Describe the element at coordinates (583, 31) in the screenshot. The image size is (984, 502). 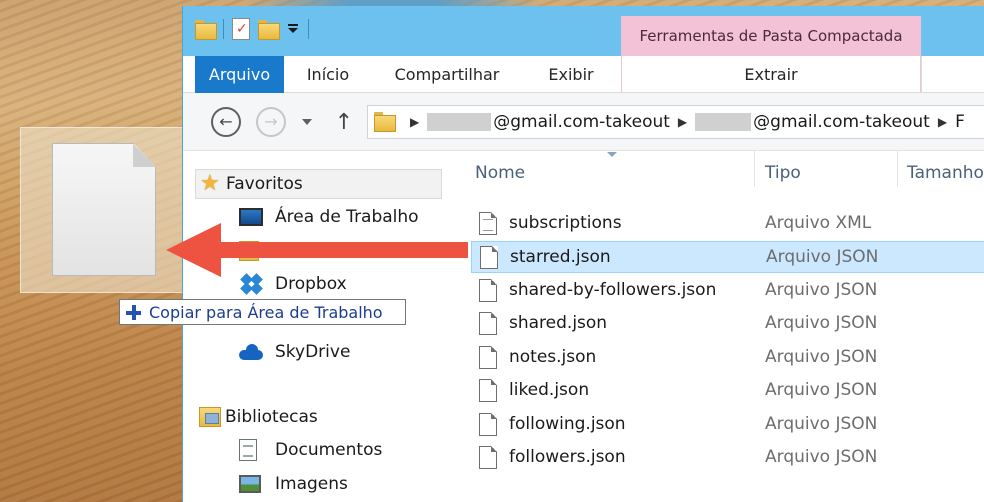
I see `title-bar: Ferramentas de Pasta Compactada` at that location.